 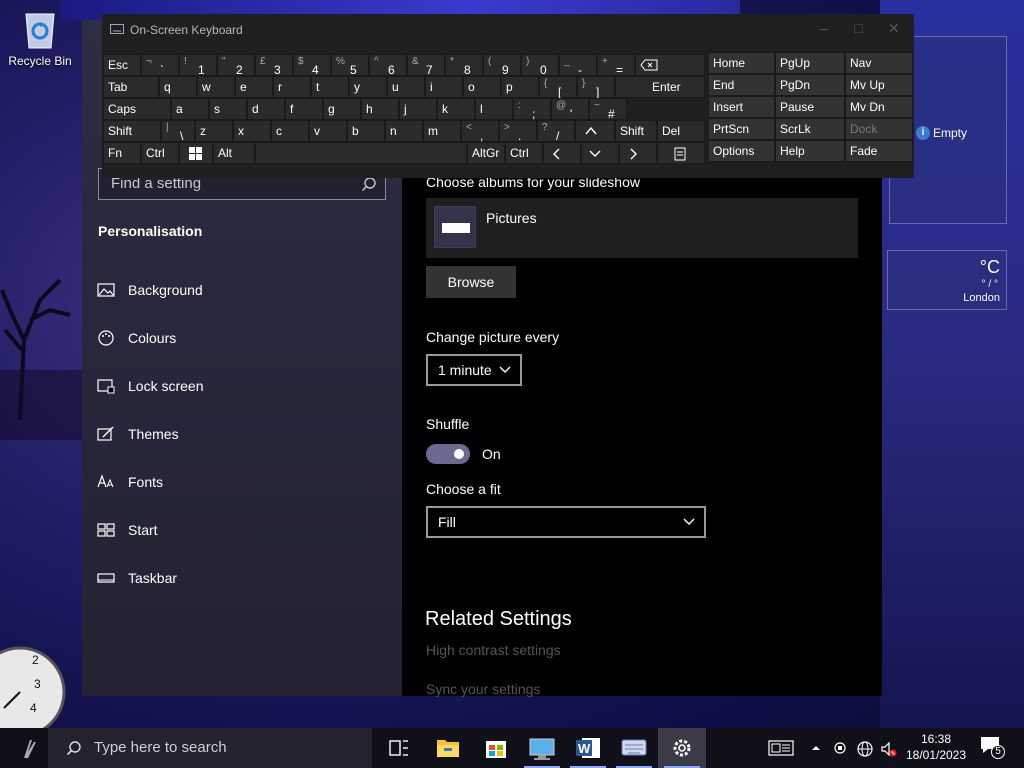 What do you see at coordinates (342, 109) in the screenshot?
I see `key-letter: g` at bounding box center [342, 109].